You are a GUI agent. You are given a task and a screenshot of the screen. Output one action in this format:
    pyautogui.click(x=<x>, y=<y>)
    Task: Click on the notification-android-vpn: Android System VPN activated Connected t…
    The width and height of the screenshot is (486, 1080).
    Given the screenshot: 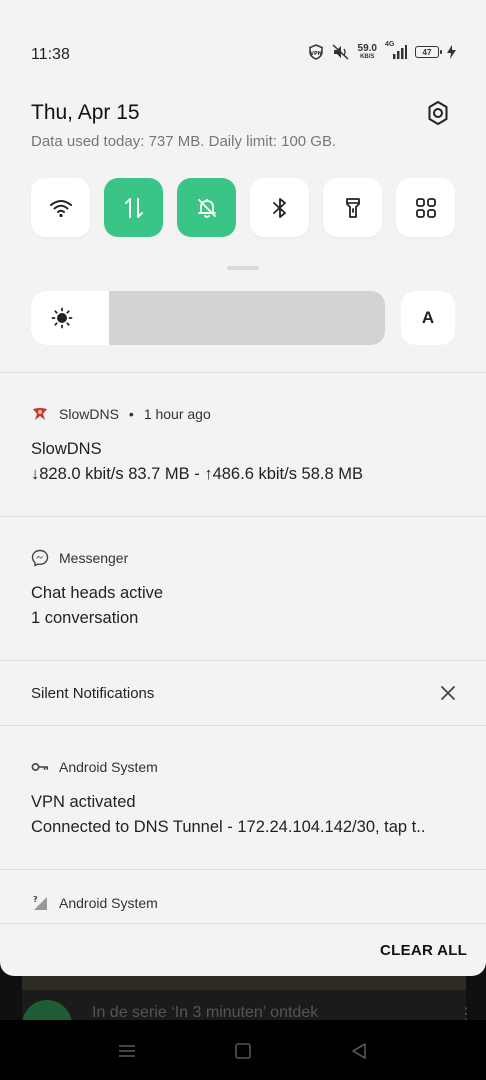 What is the action you would take?
    pyautogui.click(x=243, y=797)
    